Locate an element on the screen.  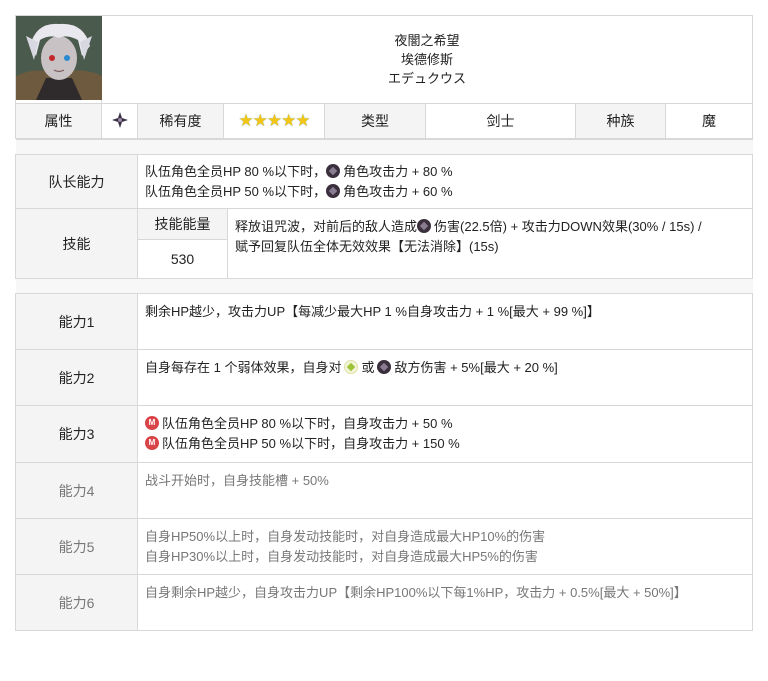
skill-line-2: 赋予回复队伍全体无效效果【无法消除】(15s) is located at coordinates (367, 246).